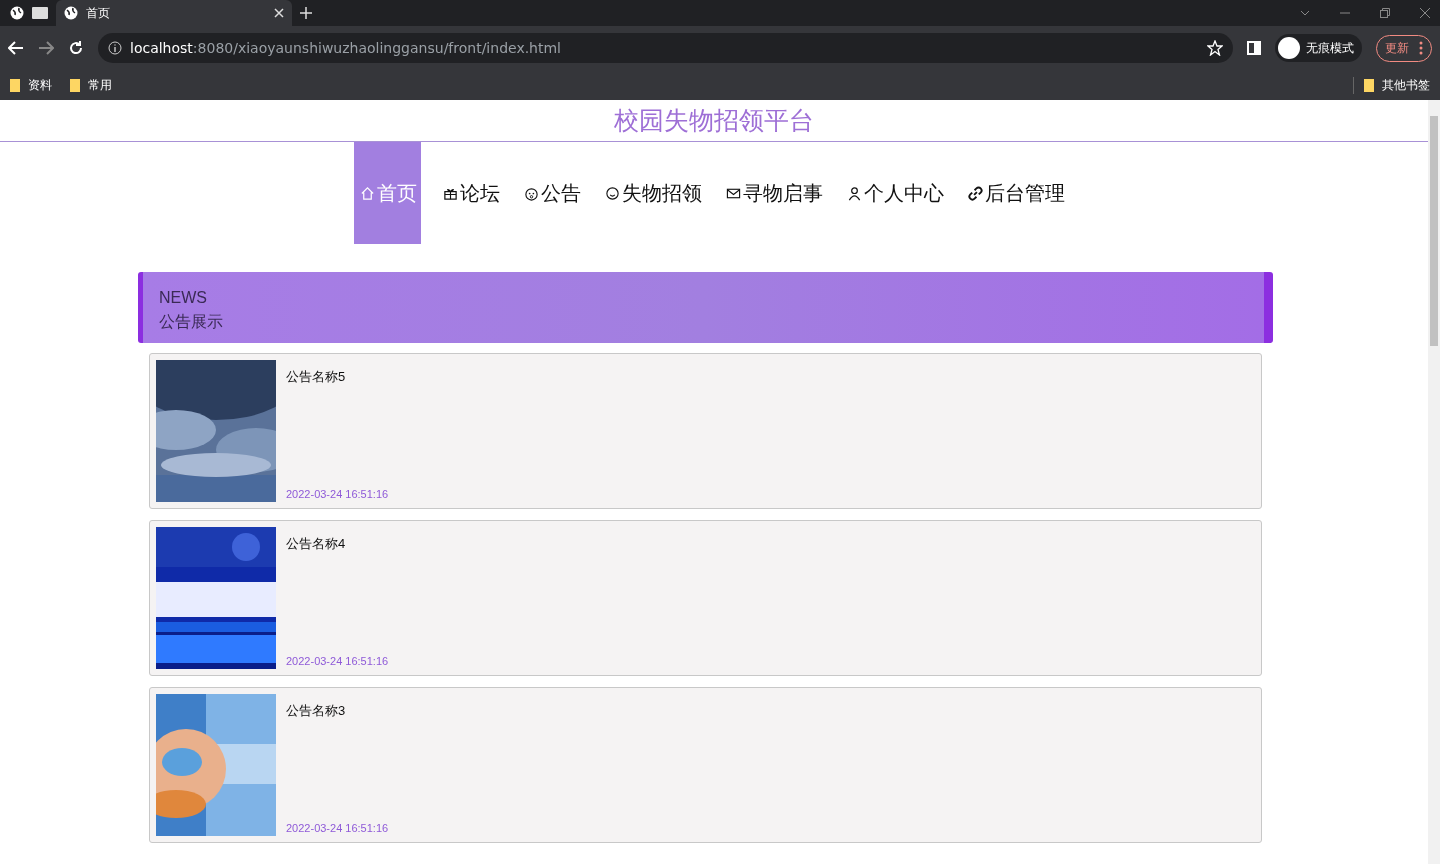 This screenshot has width=1440, height=864. Describe the element at coordinates (306, 13) in the screenshot. I see `plus-icon` at that location.